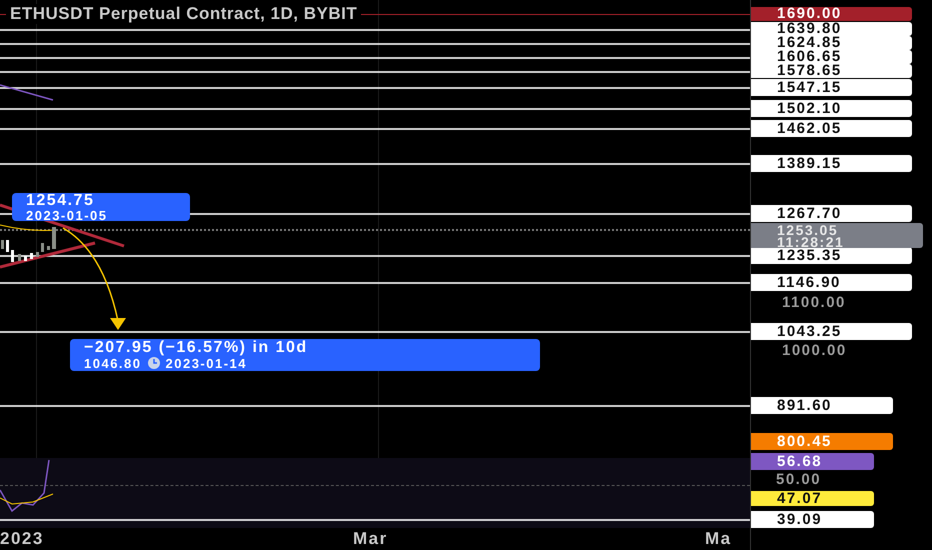 The image size is (932, 550). Describe the element at coordinates (67, 215) in the screenshot. I see `callout-date: 2023-01-05` at that location.